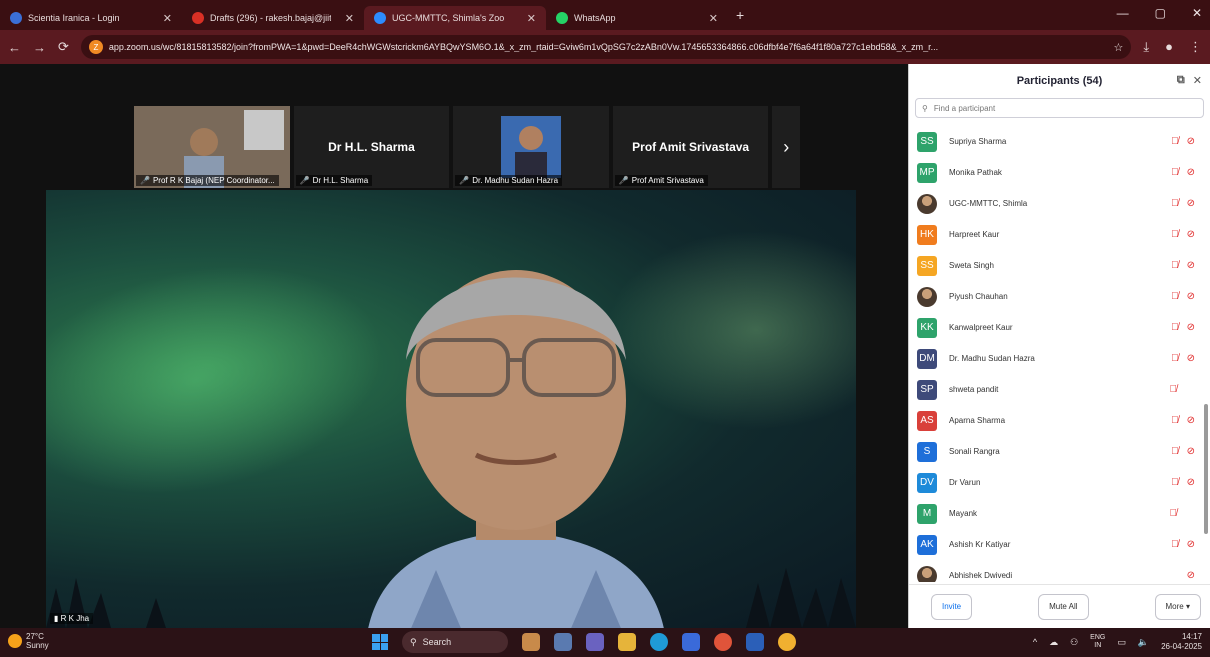  Describe the element at coordinates (39, 47) in the screenshot. I see `forward-icon: →` at that location.